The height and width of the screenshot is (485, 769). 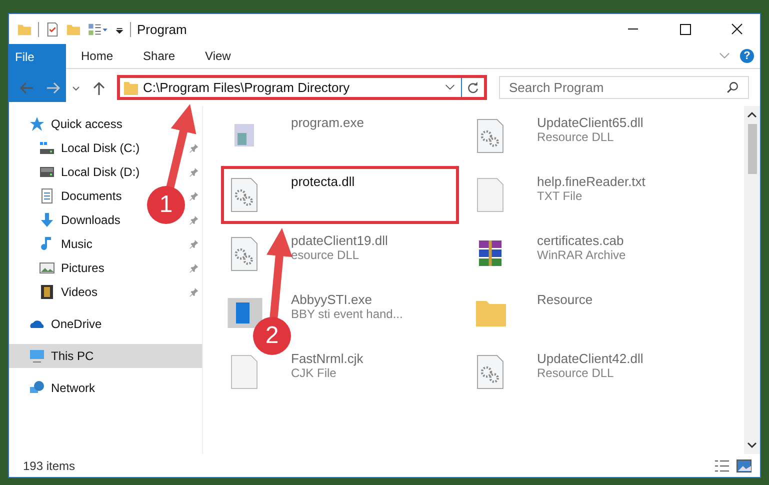 What do you see at coordinates (747, 56) in the screenshot?
I see `help-button: ?` at bounding box center [747, 56].